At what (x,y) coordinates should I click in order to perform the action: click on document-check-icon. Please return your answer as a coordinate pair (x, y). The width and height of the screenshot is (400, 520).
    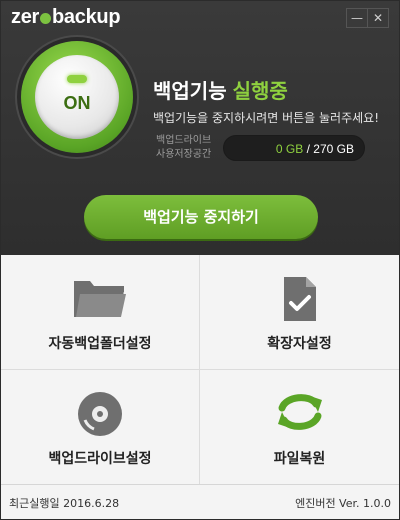
    Looking at the image, I should click on (299, 299).